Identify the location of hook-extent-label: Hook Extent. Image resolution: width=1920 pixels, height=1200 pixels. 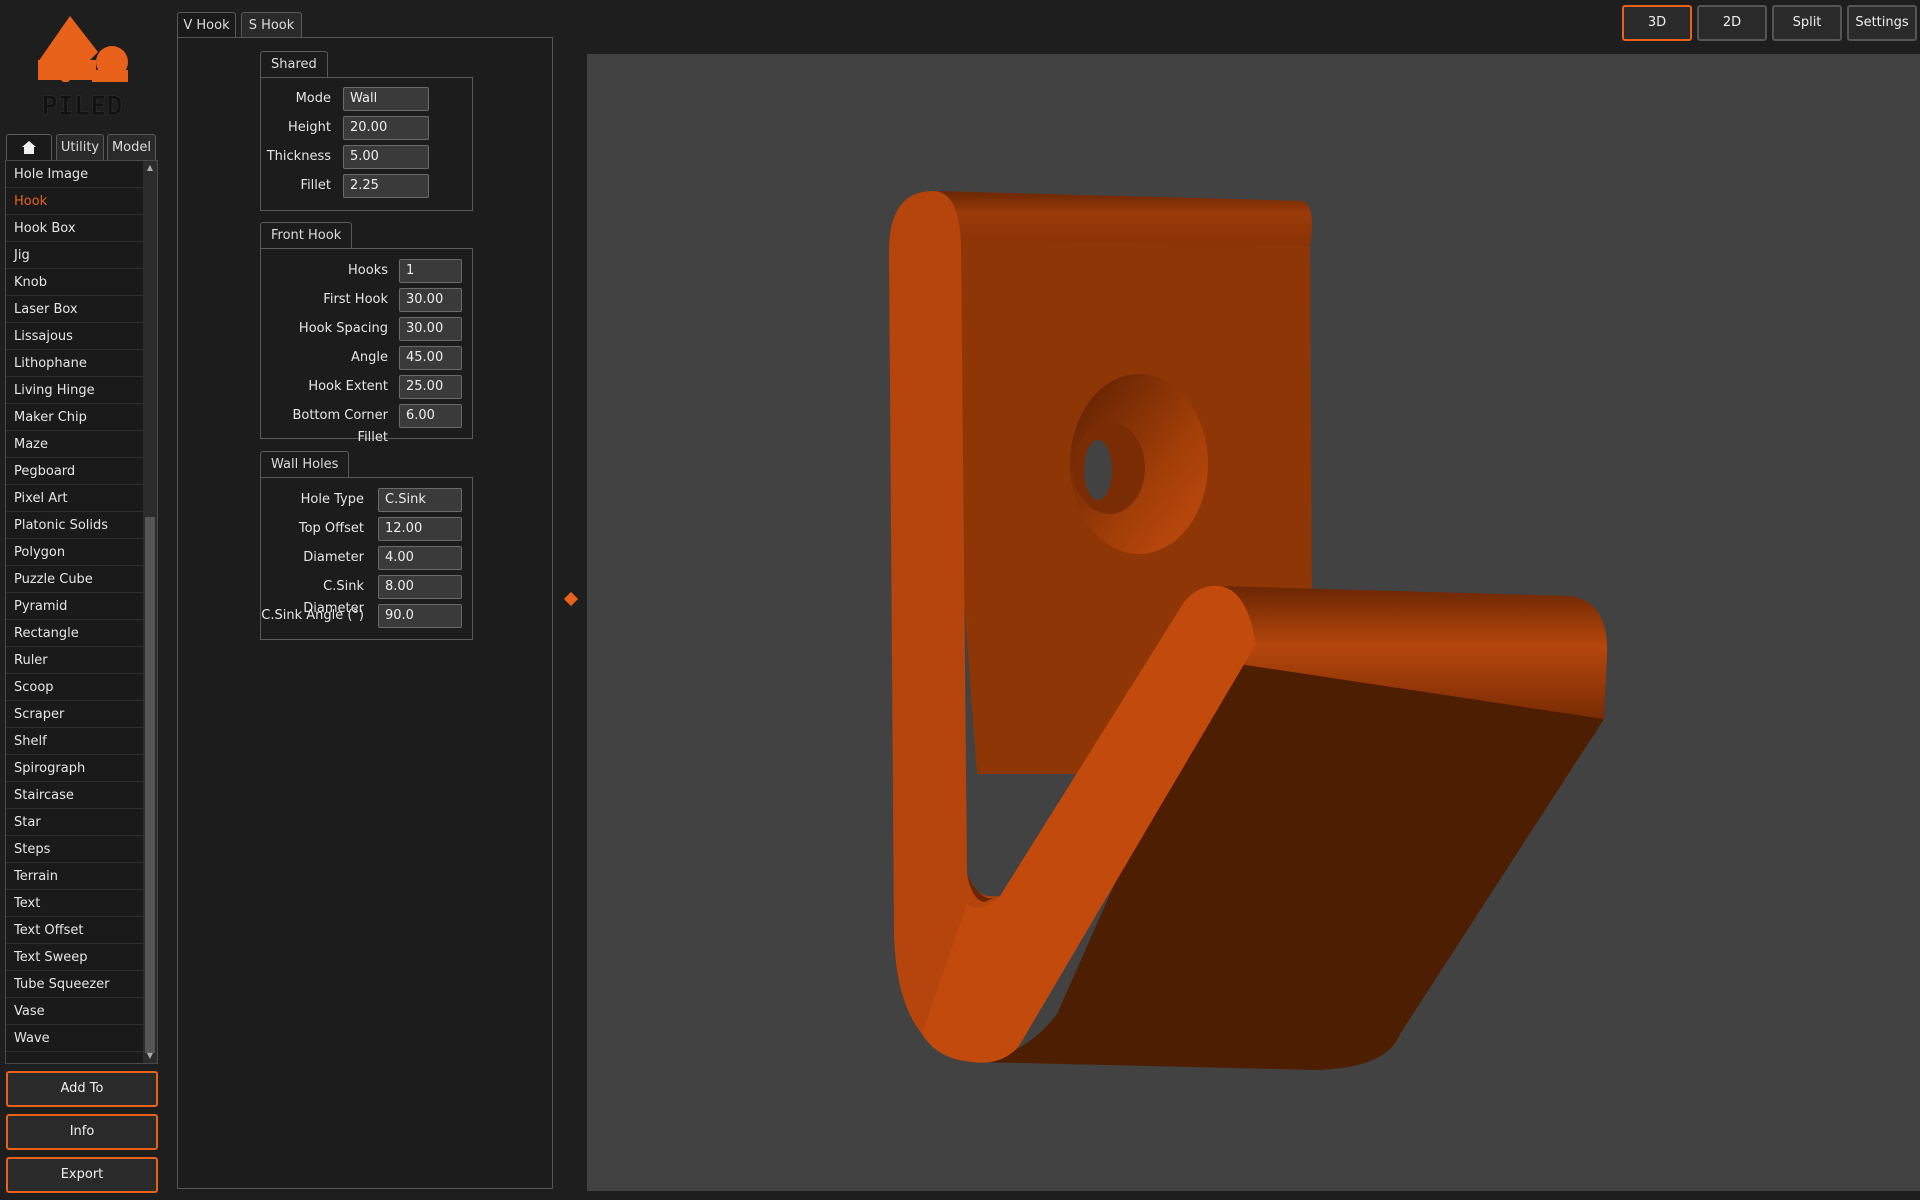
(348, 386).